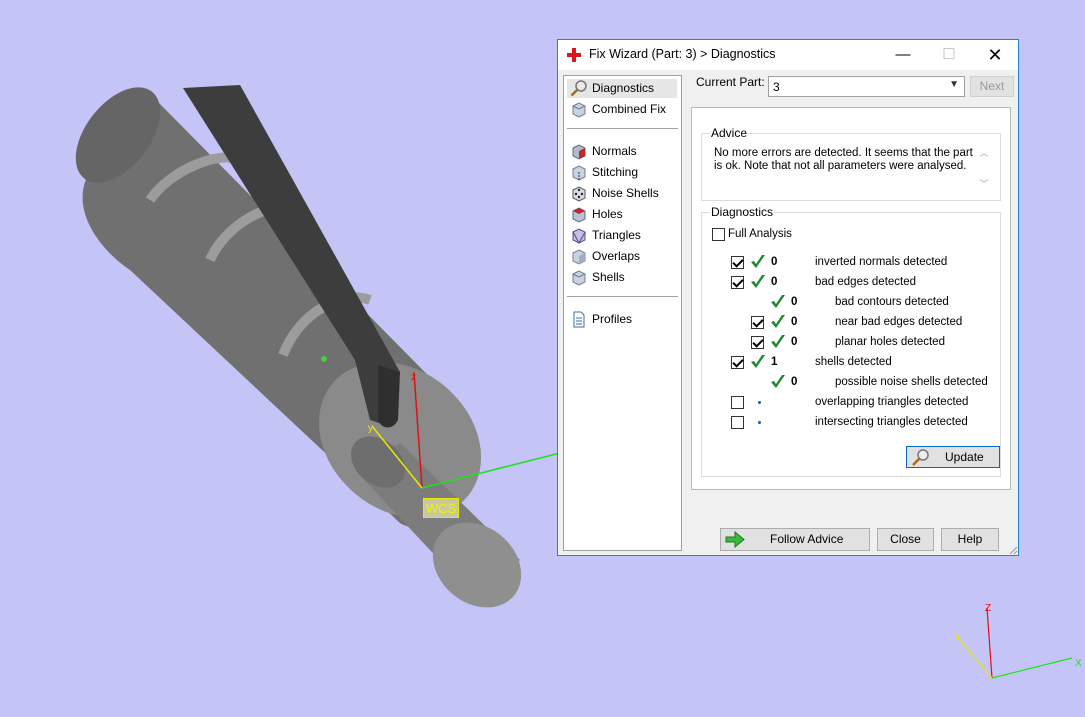 This screenshot has height=717, width=1085. What do you see at coordinates (579, 173) in the screenshot?
I see `stitching-cube-icon` at bounding box center [579, 173].